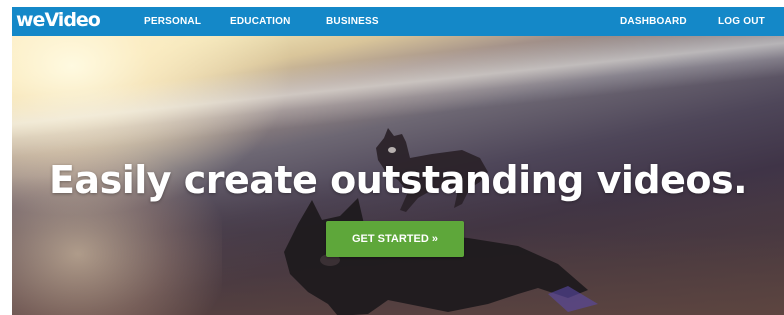 This screenshot has width=784, height=315. What do you see at coordinates (653, 21) in the screenshot?
I see `nav-dashboard-link: DASHBOARD` at bounding box center [653, 21].